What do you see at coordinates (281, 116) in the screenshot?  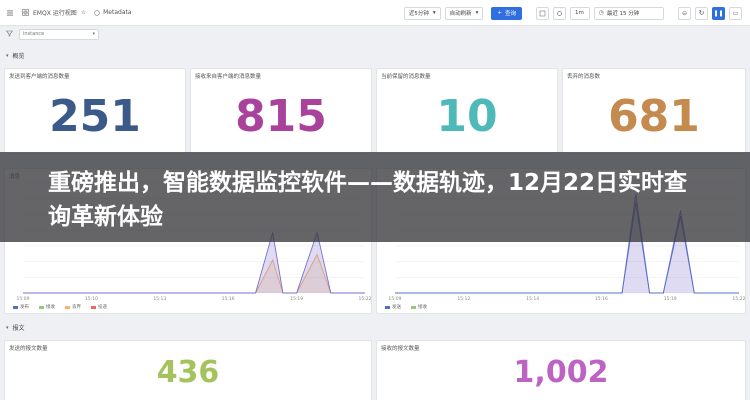 I see `stat-value: 815` at bounding box center [281, 116].